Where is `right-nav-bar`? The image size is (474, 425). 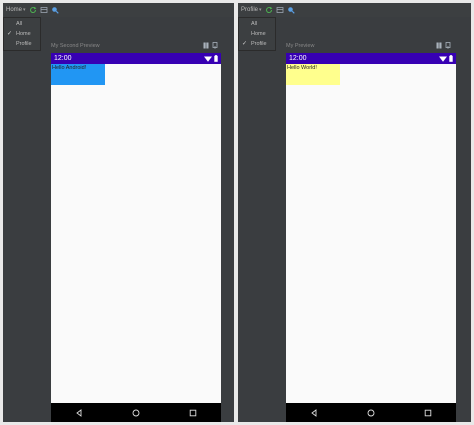 right-nav-bar is located at coordinates (371, 412).